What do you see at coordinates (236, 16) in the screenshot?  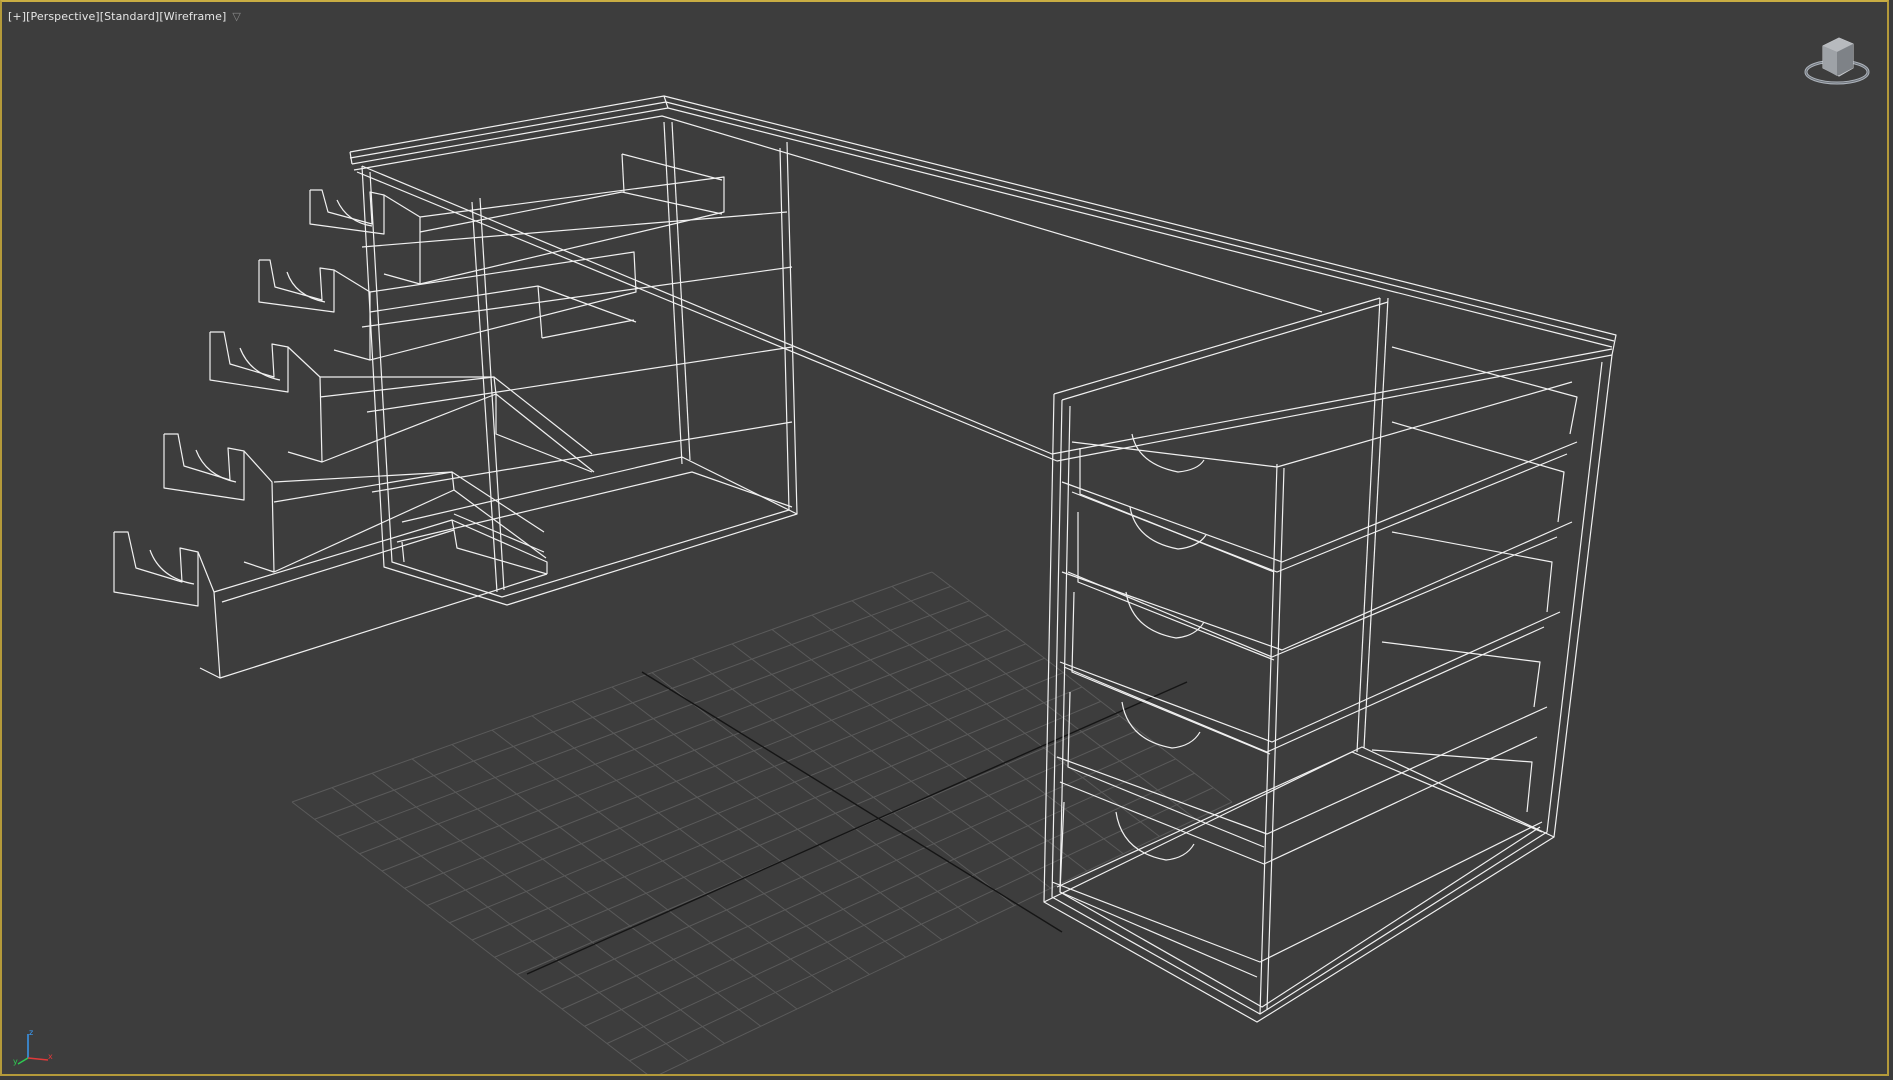 I see `funnel-icon: ▽` at bounding box center [236, 16].